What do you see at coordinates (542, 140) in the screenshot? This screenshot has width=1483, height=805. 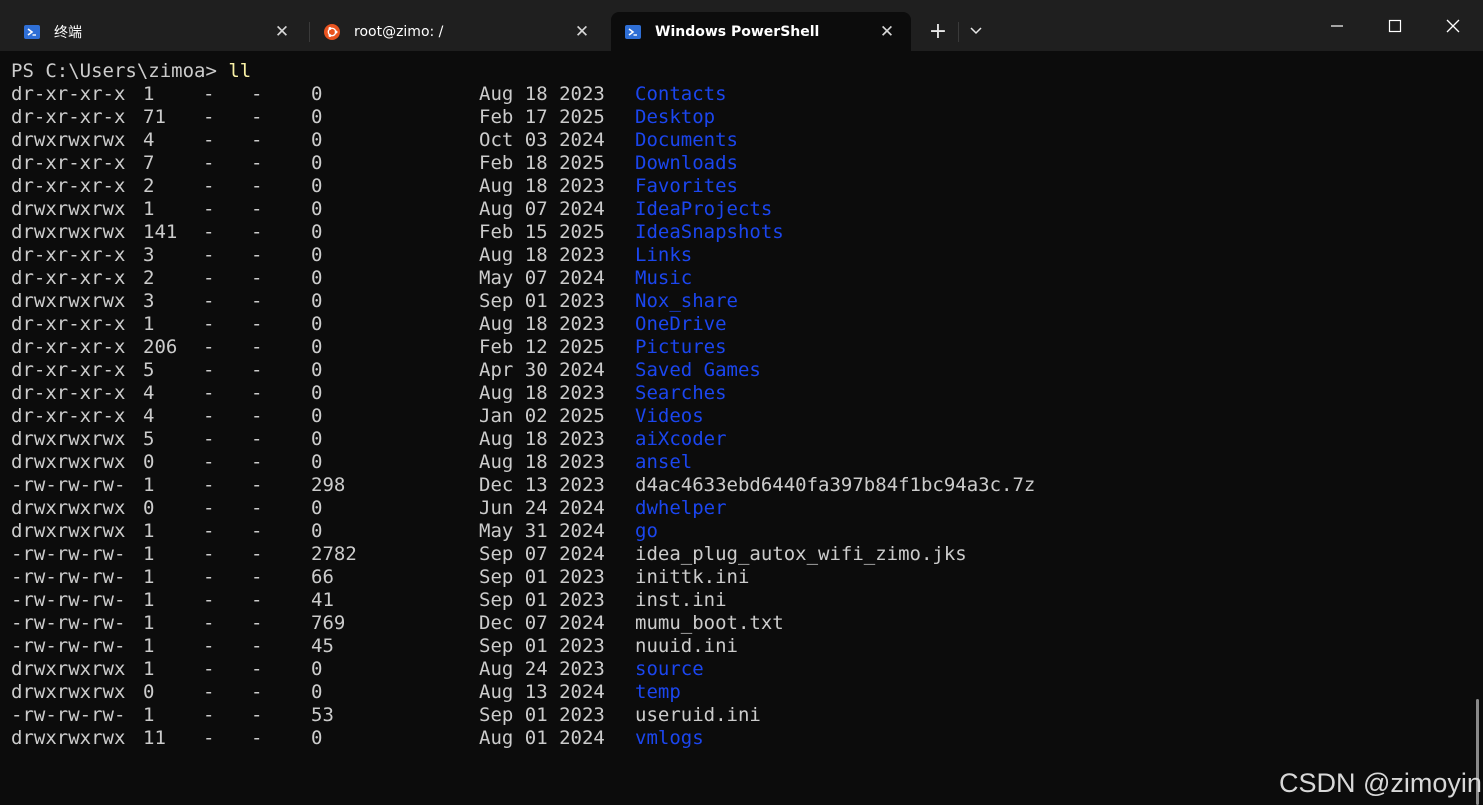 I see `modified-date: Oct 03 2024` at bounding box center [542, 140].